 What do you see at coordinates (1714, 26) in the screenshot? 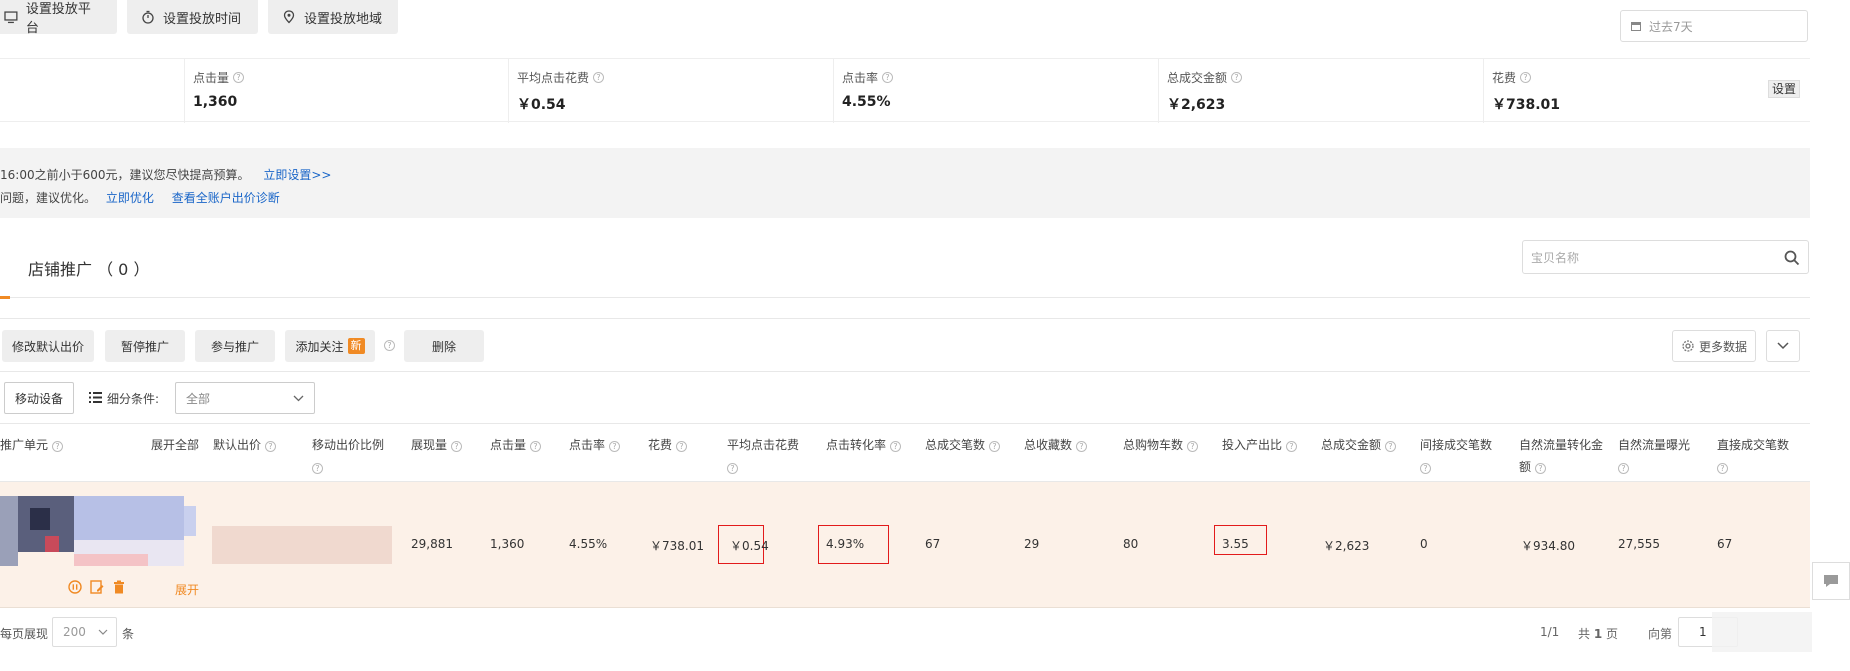
I see `date-range-picker: 过去7天` at bounding box center [1714, 26].